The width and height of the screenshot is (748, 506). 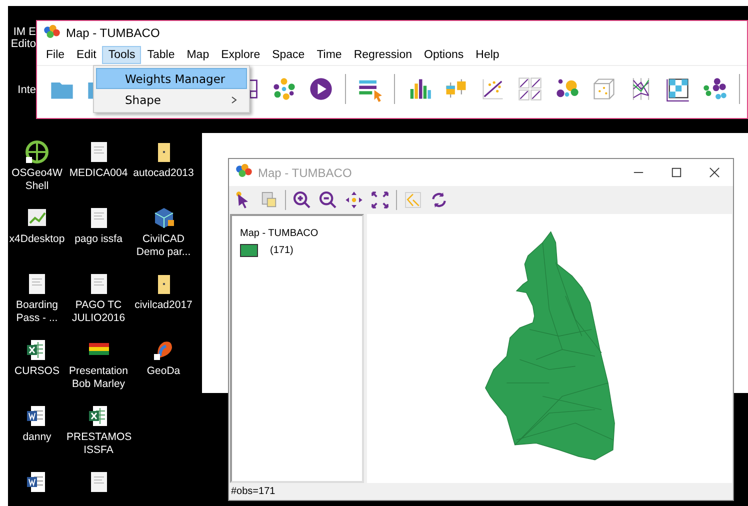 I want to click on cluster-dots-icon, so click(x=715, y=89).